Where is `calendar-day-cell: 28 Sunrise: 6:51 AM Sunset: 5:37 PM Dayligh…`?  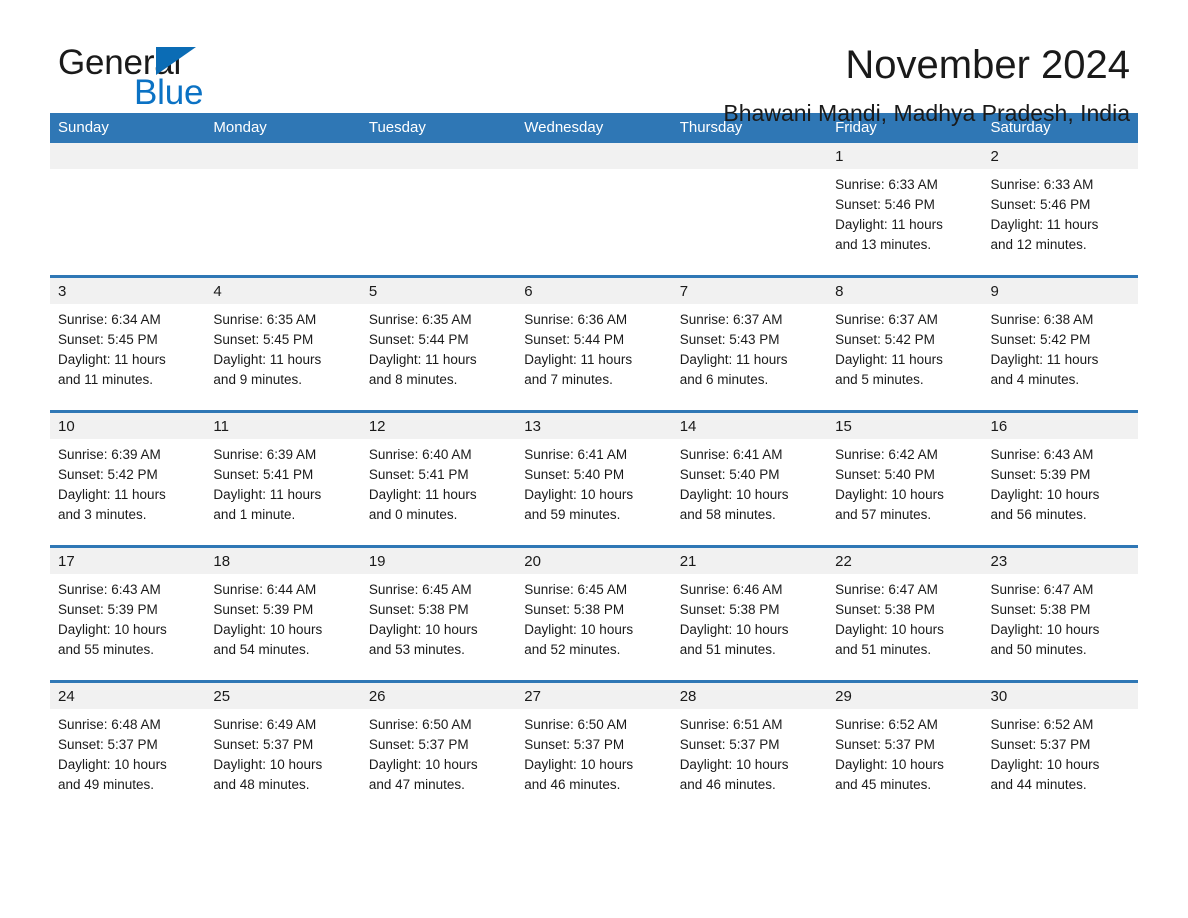
calendar-day-cell: 28 Sunrise: 6:51 AM Sunset: 5:37 PM Dayligh… is located at coordinates (749, 749).